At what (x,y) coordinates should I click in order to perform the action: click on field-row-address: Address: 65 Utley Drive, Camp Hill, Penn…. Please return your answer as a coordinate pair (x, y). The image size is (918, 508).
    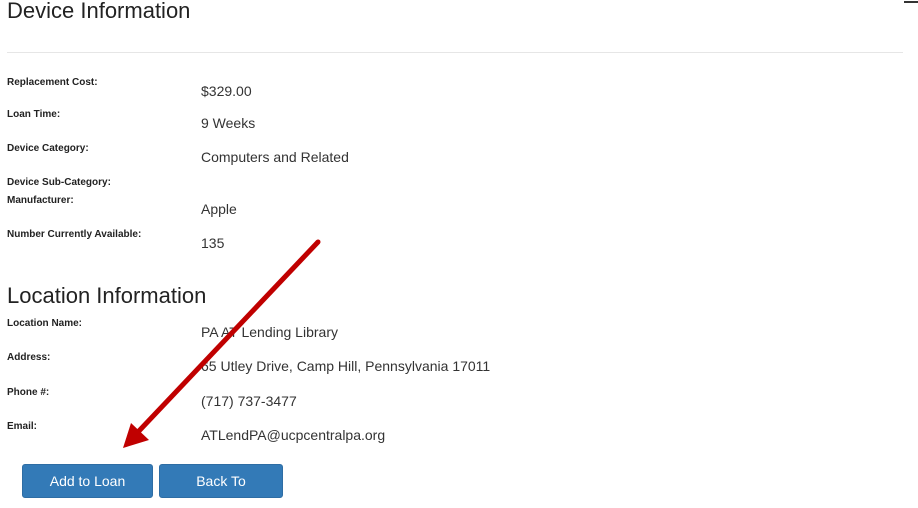
    Looking at the image, I should click on (447, 363).